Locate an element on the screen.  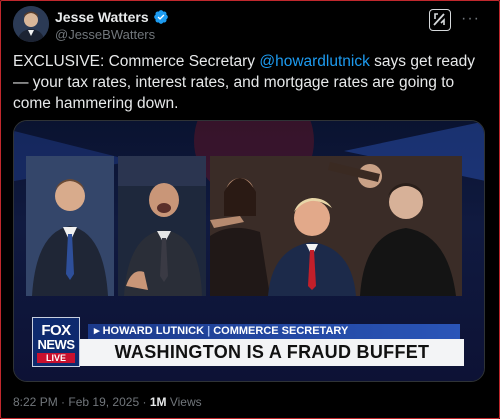
post-date: Feb 19, 2025 is located at coordinates (103, 402).